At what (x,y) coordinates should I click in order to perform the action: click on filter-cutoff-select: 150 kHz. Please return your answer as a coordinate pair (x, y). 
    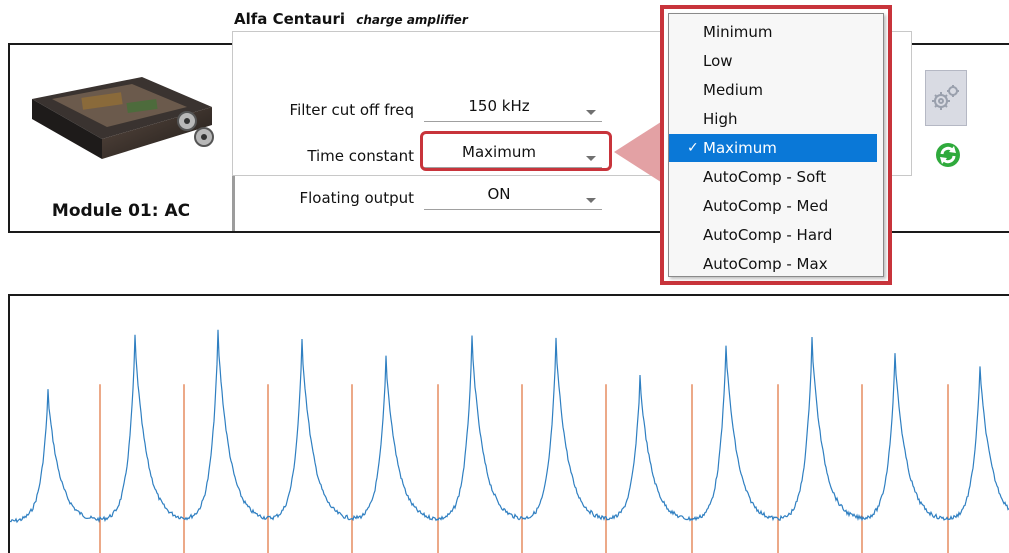
    Looking at the image, I should click on (513, 109).